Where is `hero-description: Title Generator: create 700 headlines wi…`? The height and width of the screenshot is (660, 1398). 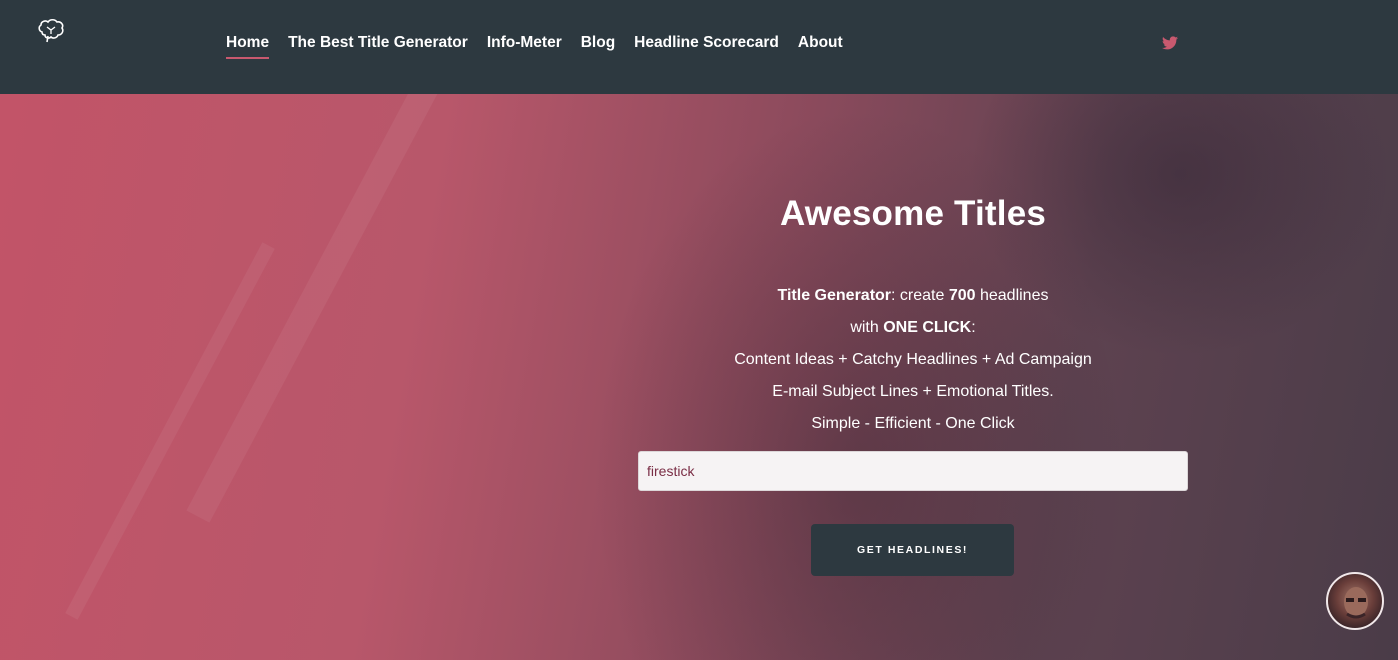
hero-description: Title Generator: create 700 headlines wi… is located at coordinates (913, 360).